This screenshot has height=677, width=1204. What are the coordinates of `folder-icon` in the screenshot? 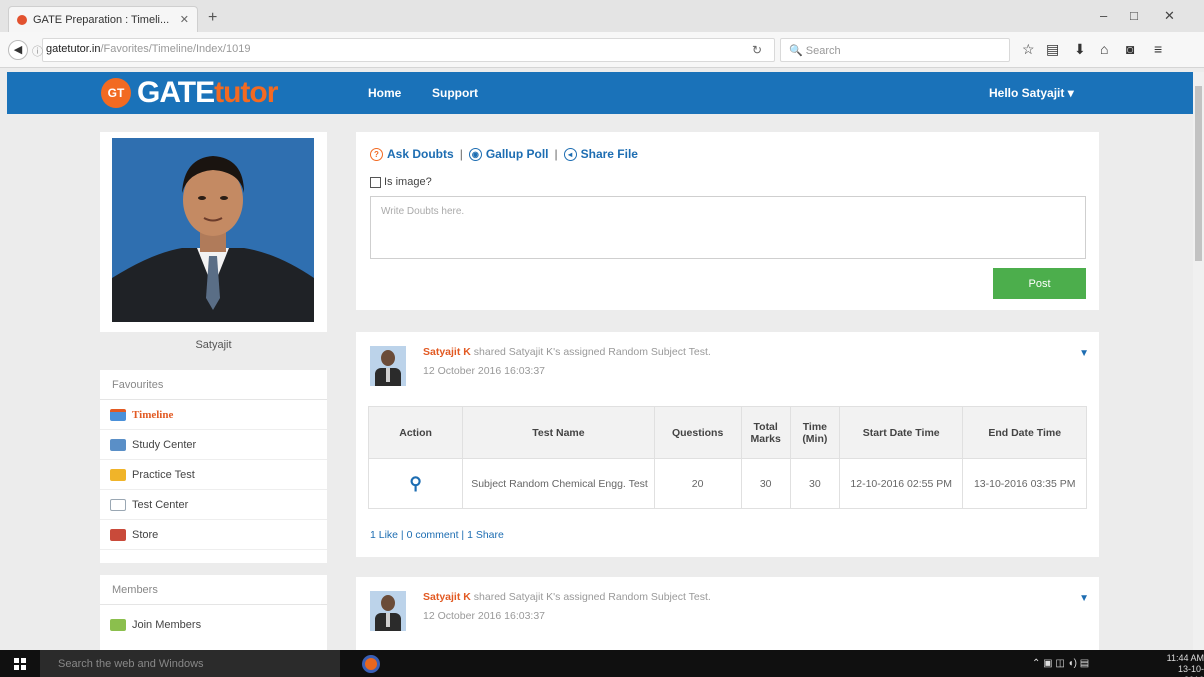 It's located at (118, 474).